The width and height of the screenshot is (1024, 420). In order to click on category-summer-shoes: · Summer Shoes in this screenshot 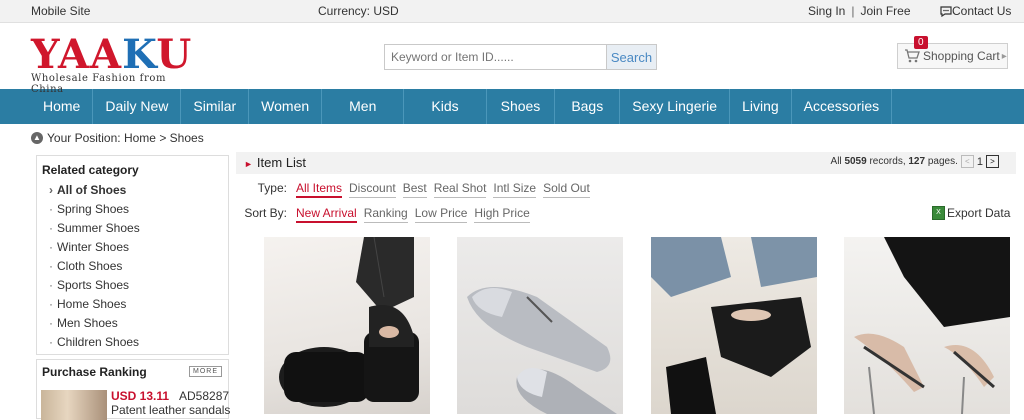, I will do `click(138, 228)`.